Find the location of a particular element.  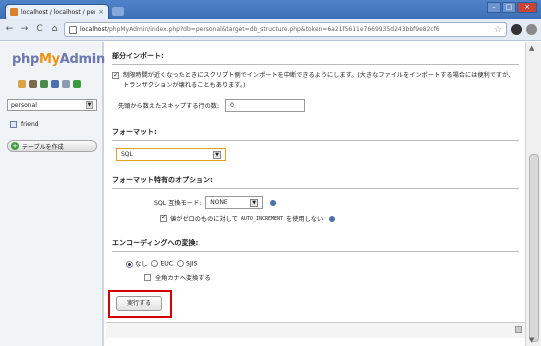

documentation-icon is located at coordinates (66, 84).